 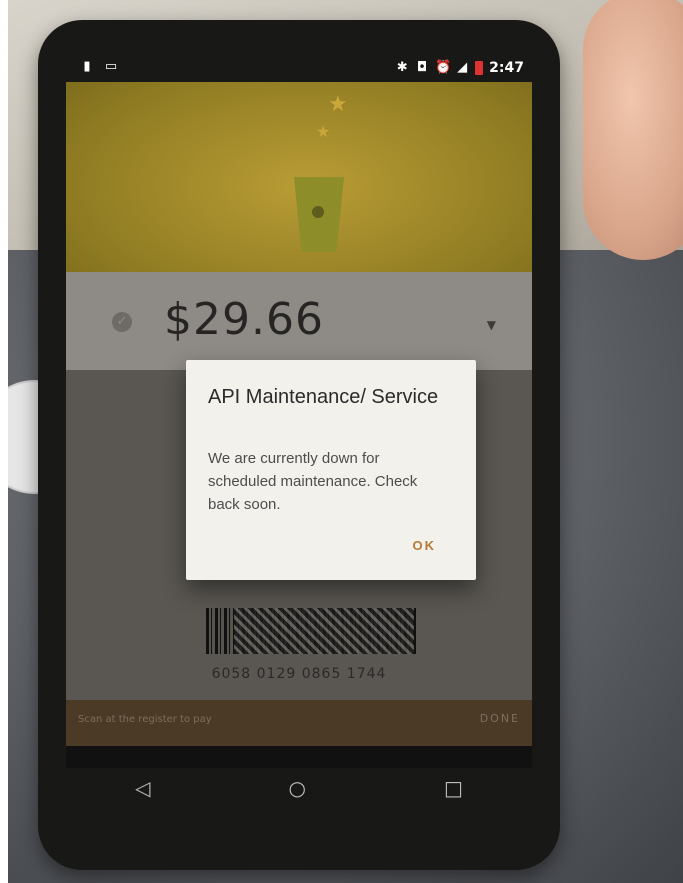 I want to click on back-icon: ◁, so click(x=142, y=788).